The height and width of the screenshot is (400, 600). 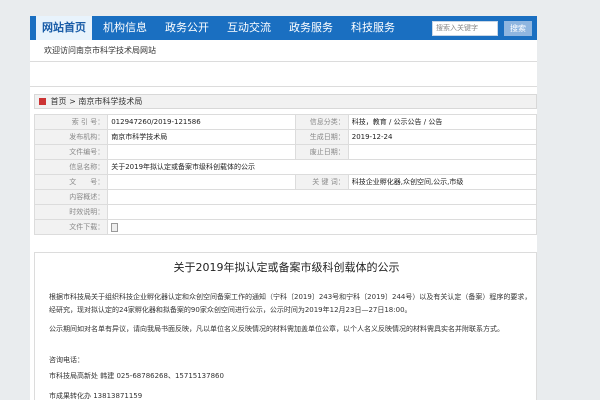 What do you see at coordinates (136, 376) in the screenshot?
I see `contact-line: 市科技局高新处 韩建 025-68786268、15715137860` at bounding box center [136, 376].